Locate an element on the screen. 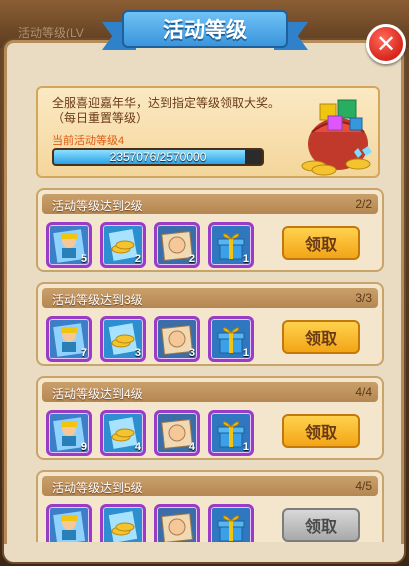  panel-footer is located at coordinates (204, 553).